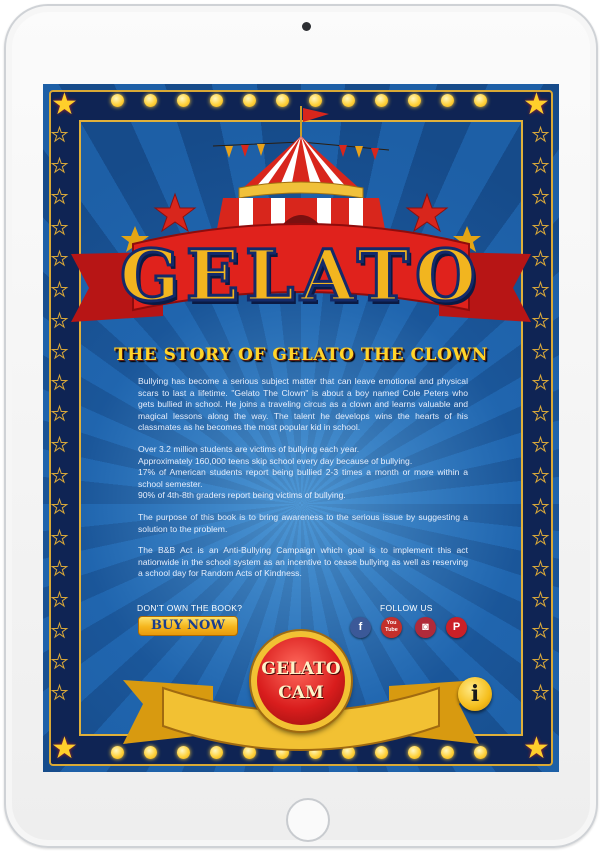 The width and height of the screenshot is (604, 854). I want to click on gelato-cam-button: GELATO CAM, so click(301, 681).